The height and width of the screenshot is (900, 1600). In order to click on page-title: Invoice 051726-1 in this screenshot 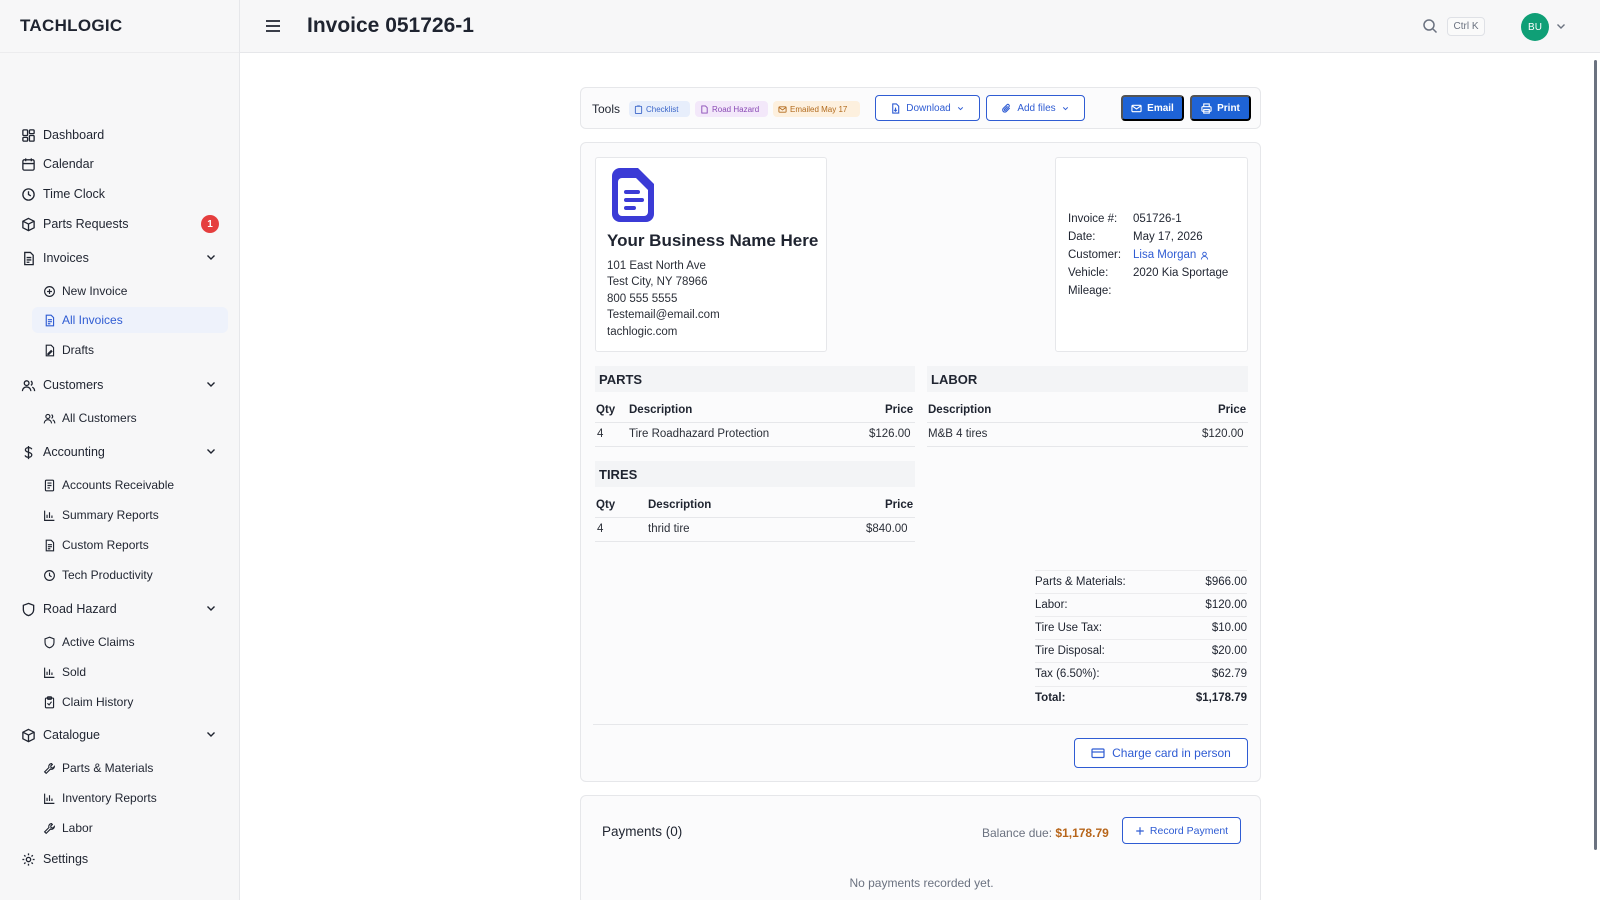, I will do `click(390, 25)`.